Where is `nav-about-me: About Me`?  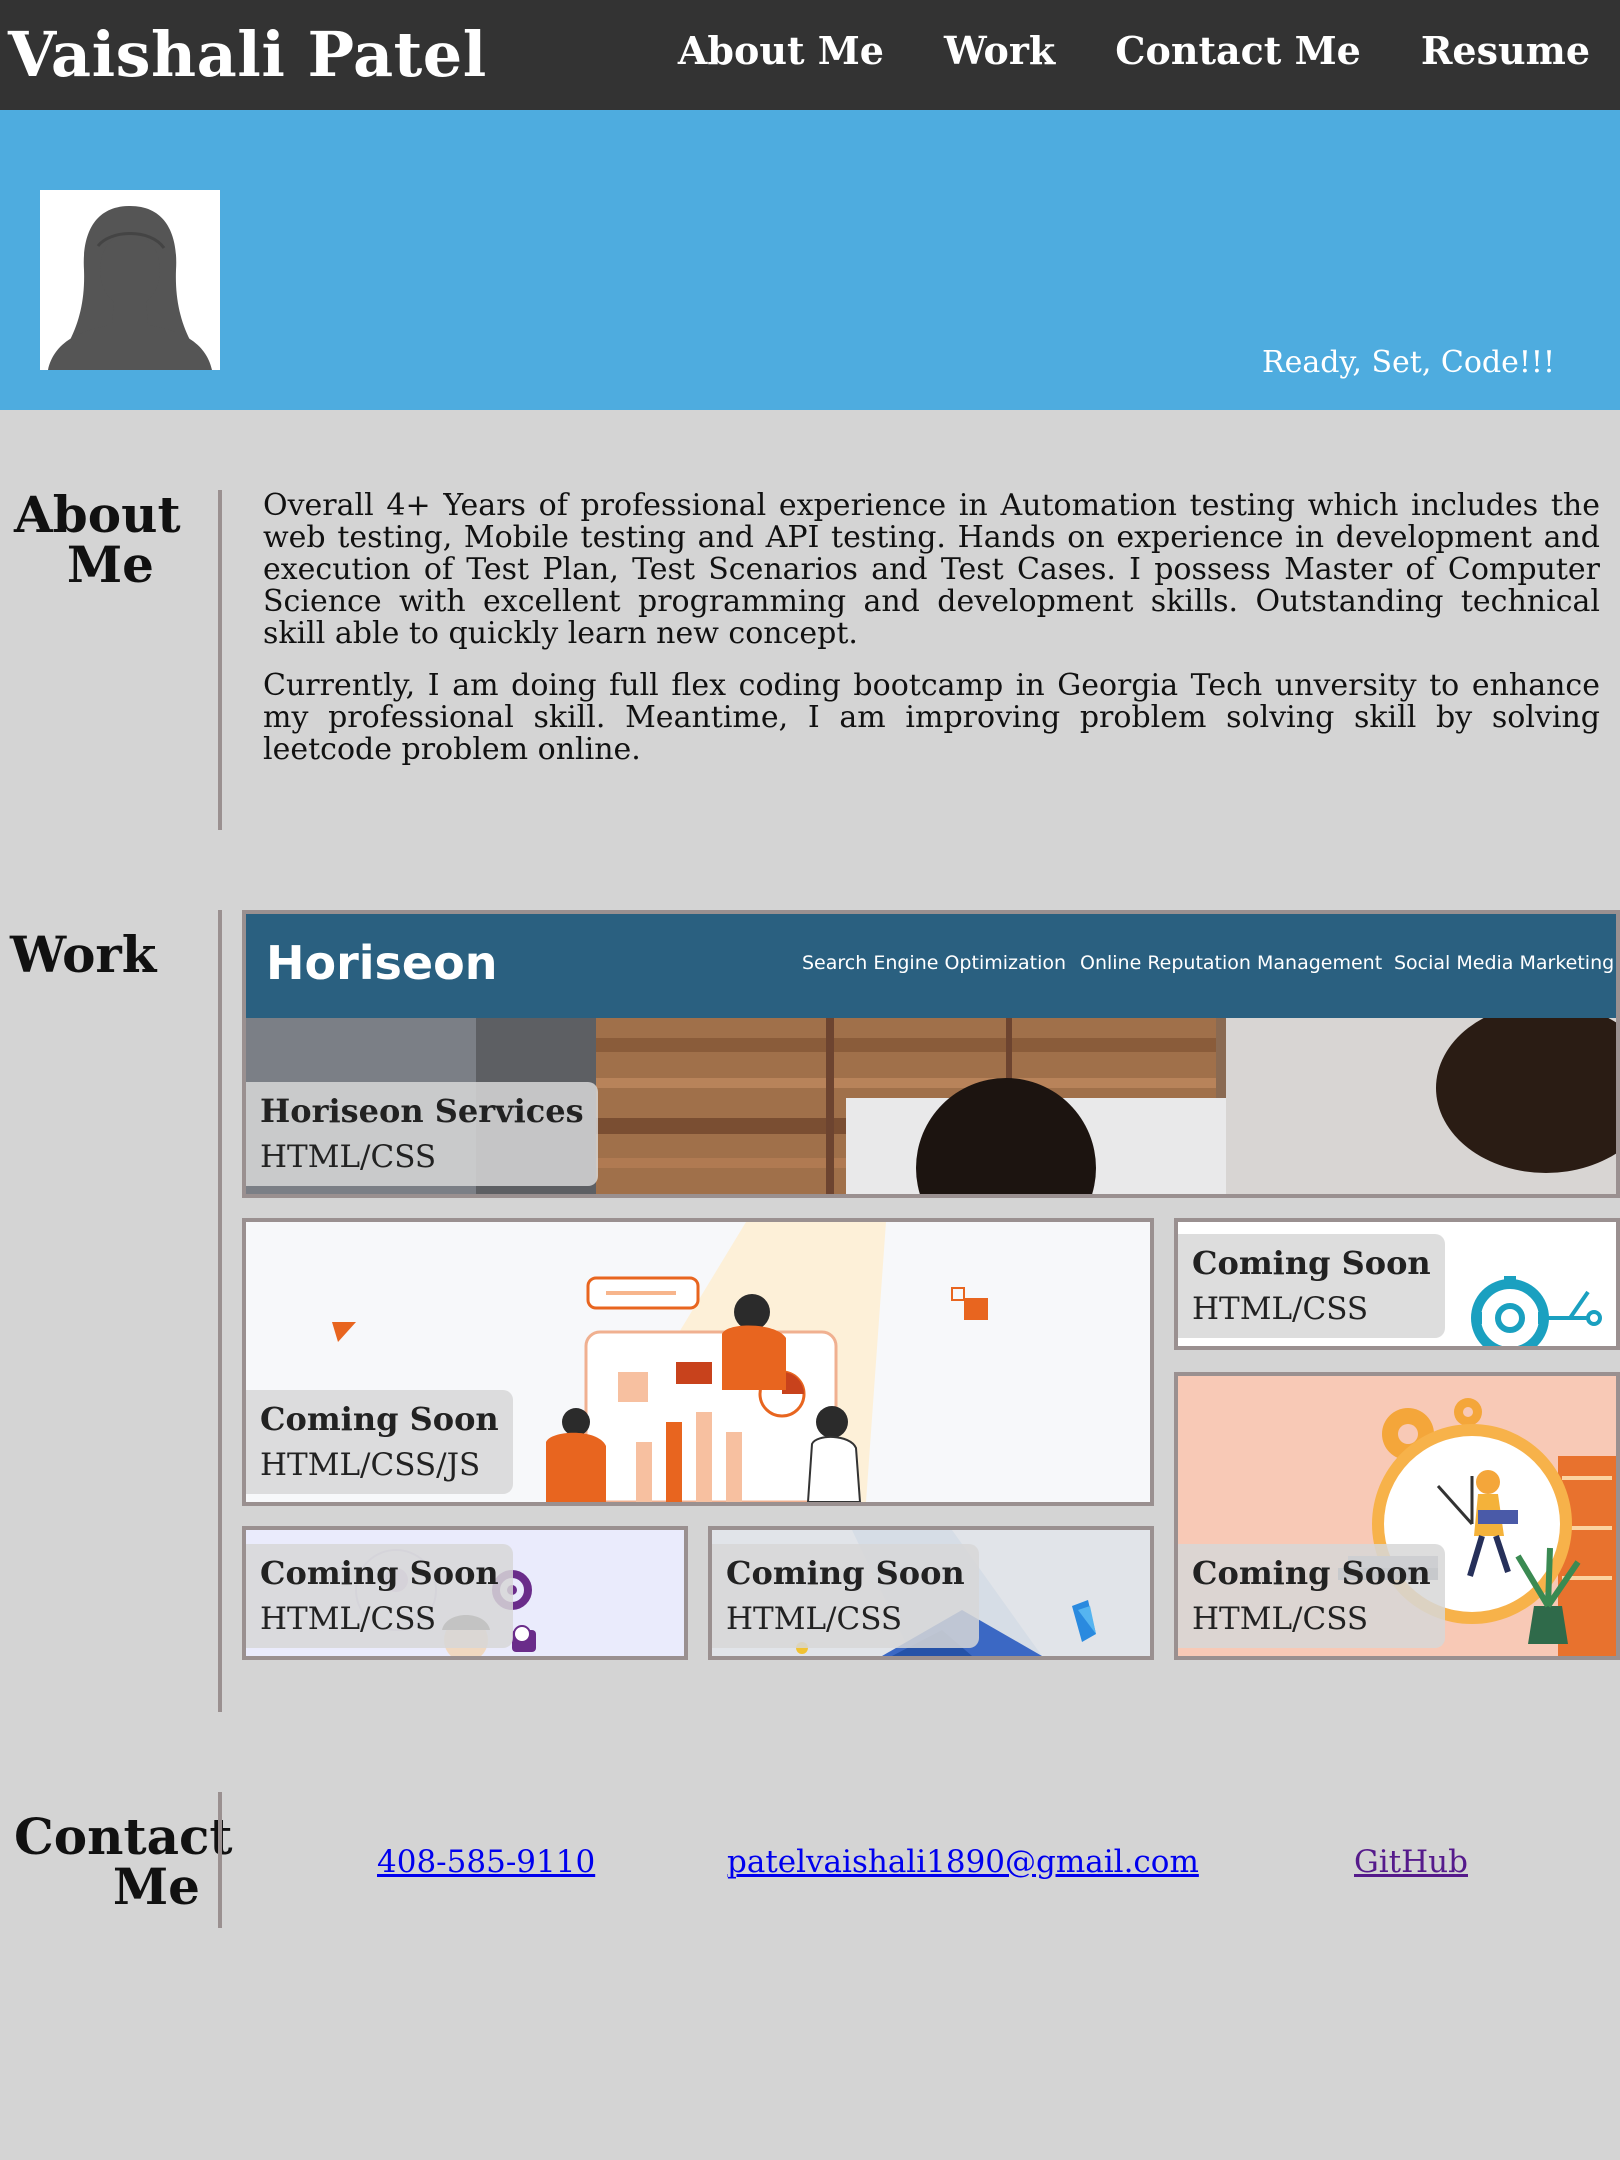
nav-about-me: About Me is located at coordinates (781, 50).